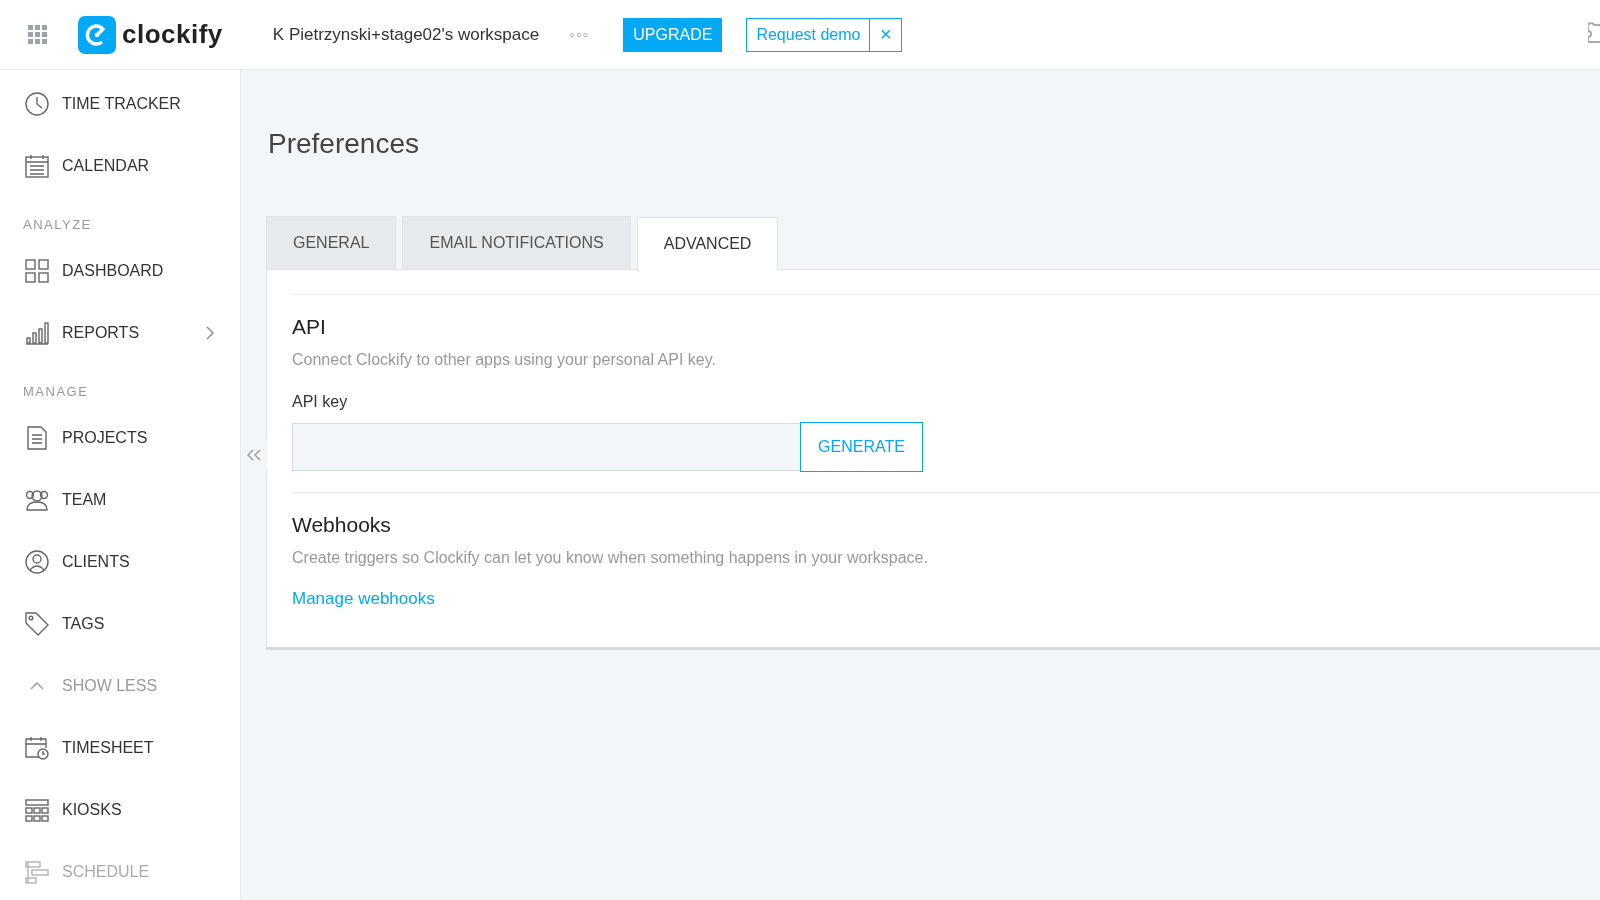 This screenshot has width=1600, height=900. Describe the element at coordinates (38, 34) in the screenshot. I see `apps-grid-icon` at that location.